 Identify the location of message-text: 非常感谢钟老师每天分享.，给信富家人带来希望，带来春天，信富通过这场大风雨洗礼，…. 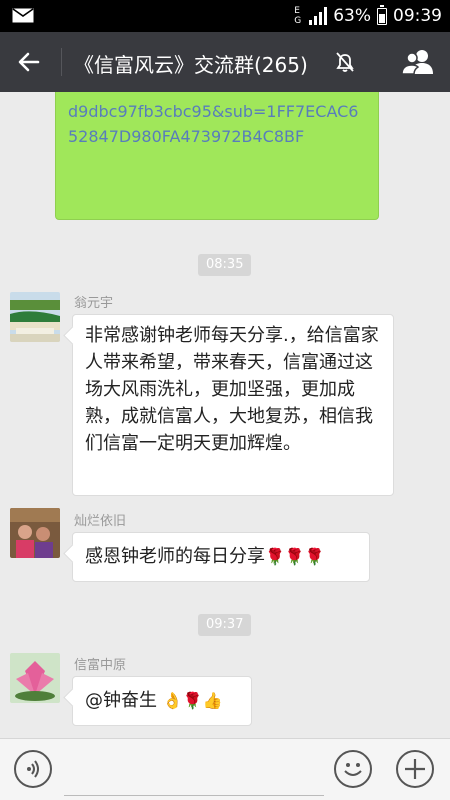
(232, 389).